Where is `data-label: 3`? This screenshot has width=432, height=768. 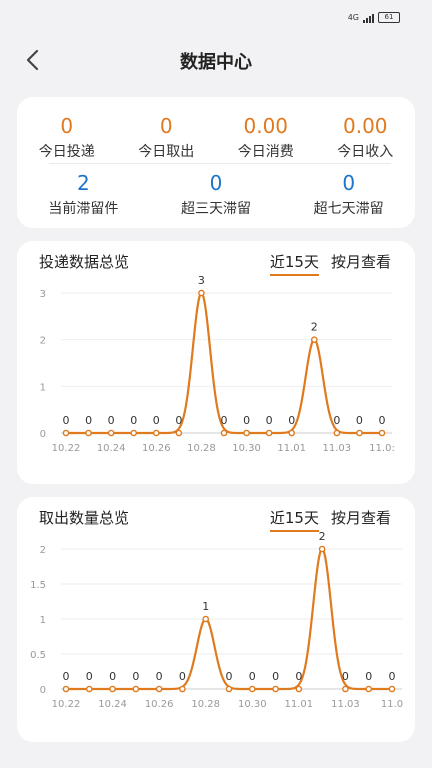
data-label: 3 is located at coordinates (201, 280).